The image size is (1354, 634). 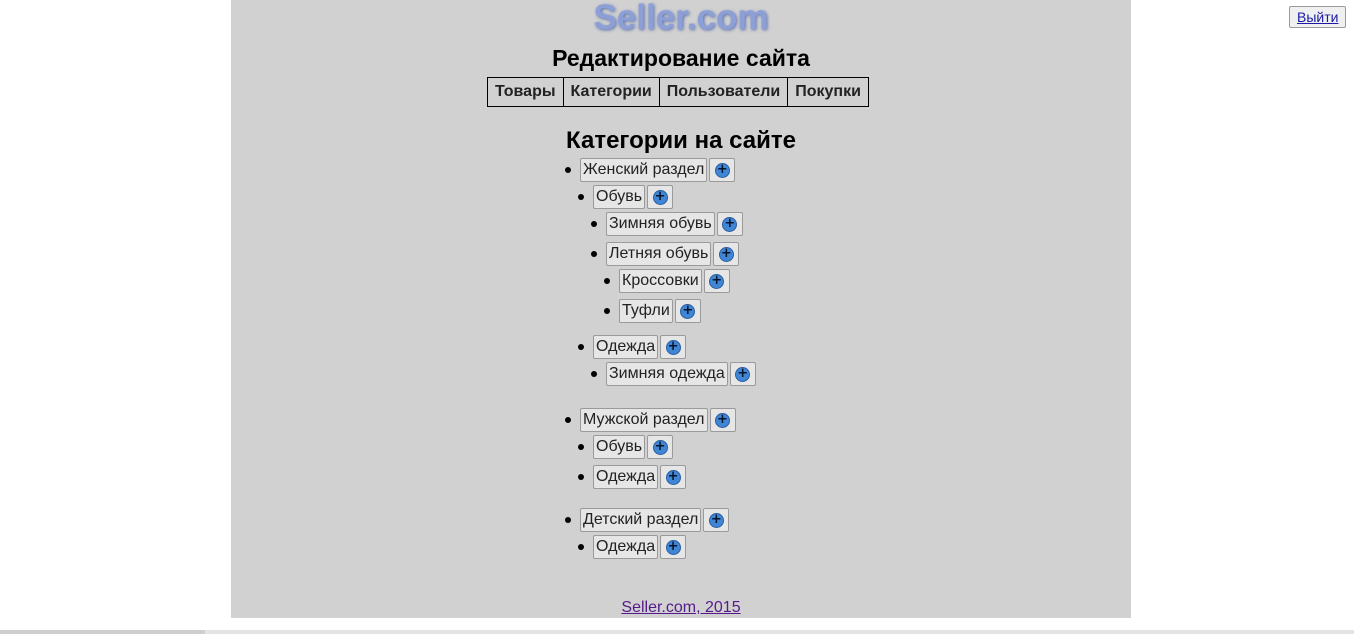 I want to click on admin-nav: Товары Категории Пользователи Покупки, so click(x=678, y=92).